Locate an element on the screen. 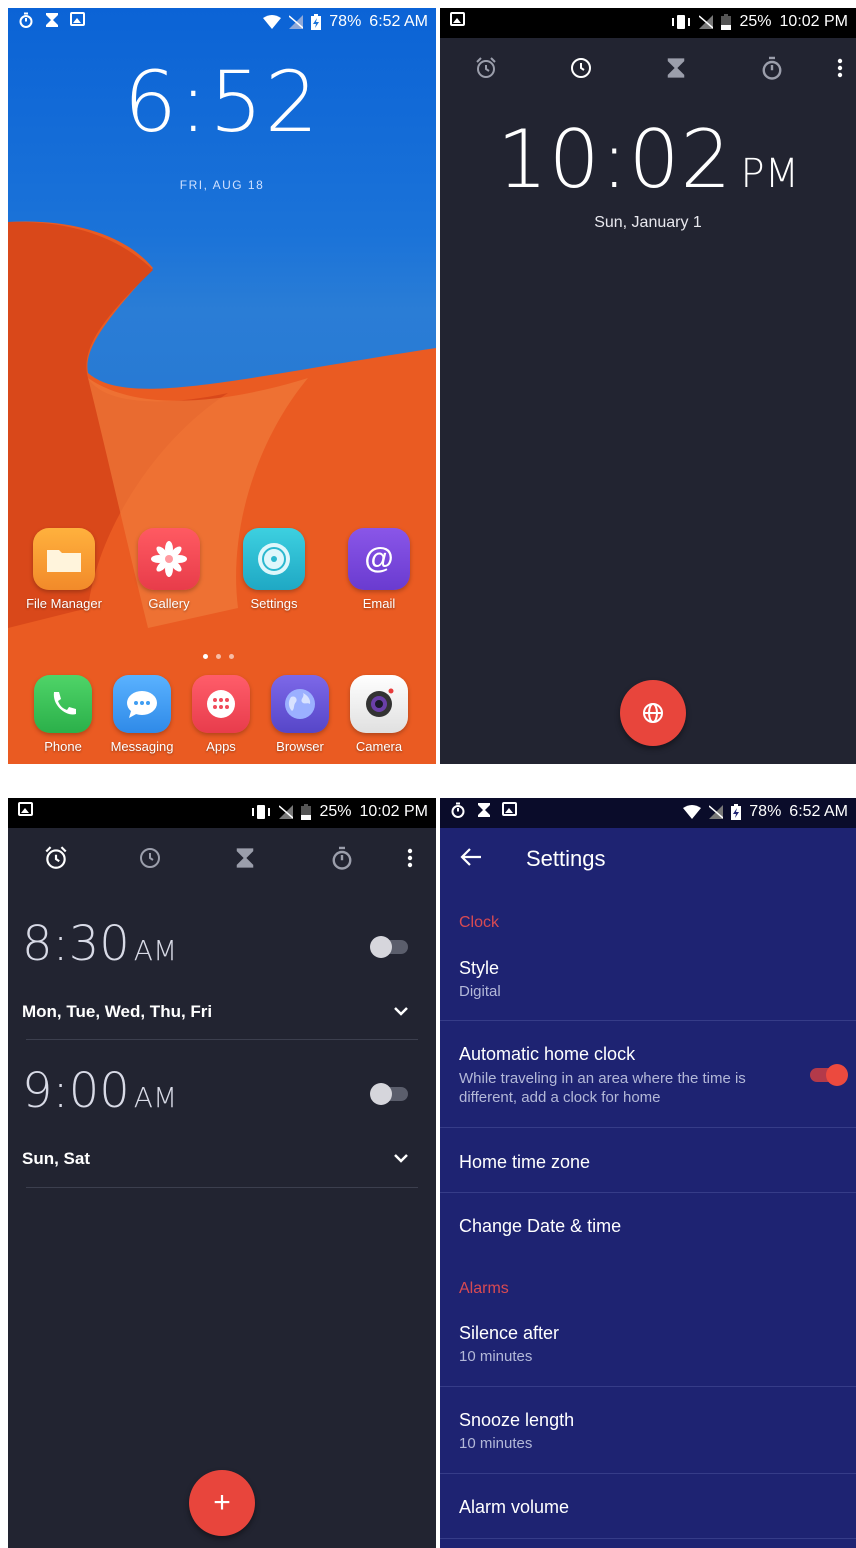 The image size is (856, 1548). app-email: @ Email is located at coordinates (379, 569).